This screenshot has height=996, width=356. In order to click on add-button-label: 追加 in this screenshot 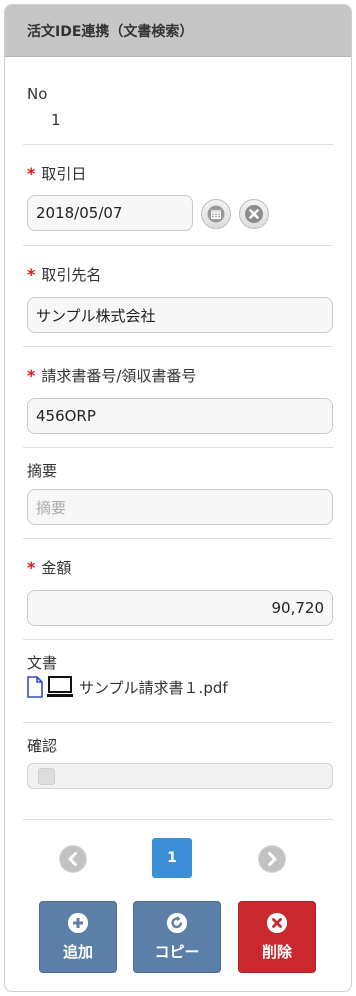, I will do `click(77, 951)`.